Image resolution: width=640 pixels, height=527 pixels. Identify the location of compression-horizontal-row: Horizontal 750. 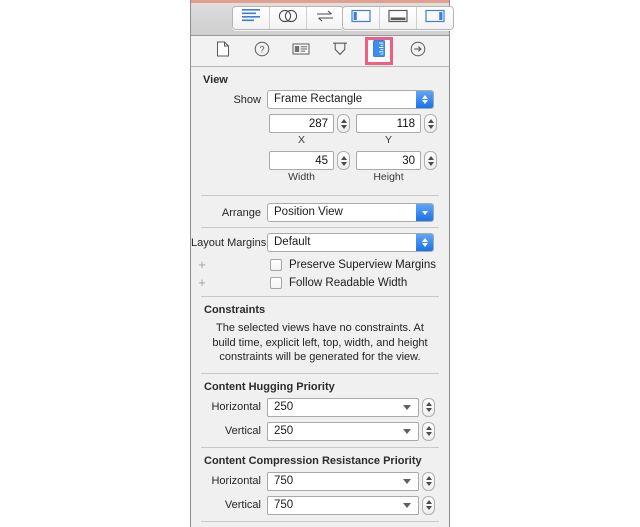
(320, 481).